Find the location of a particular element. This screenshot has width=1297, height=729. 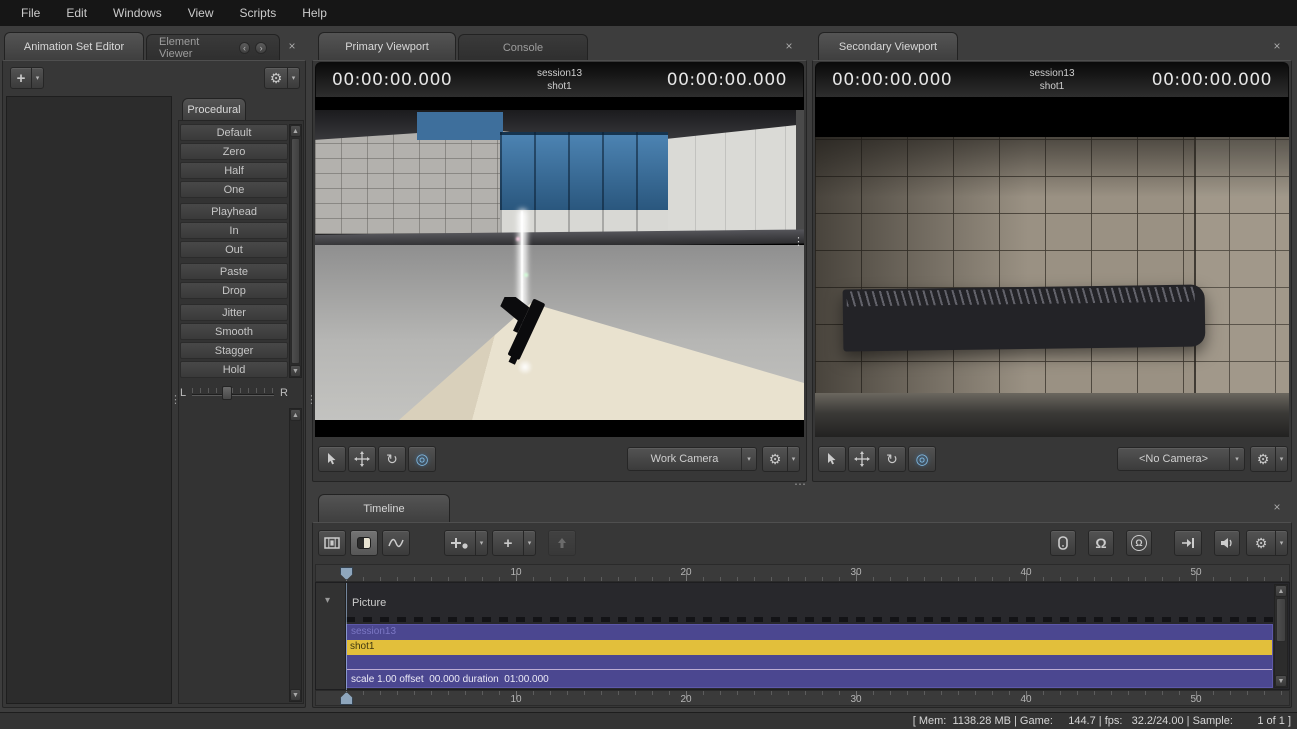

preset-hold: Hold is located at coordinates (234, 369).